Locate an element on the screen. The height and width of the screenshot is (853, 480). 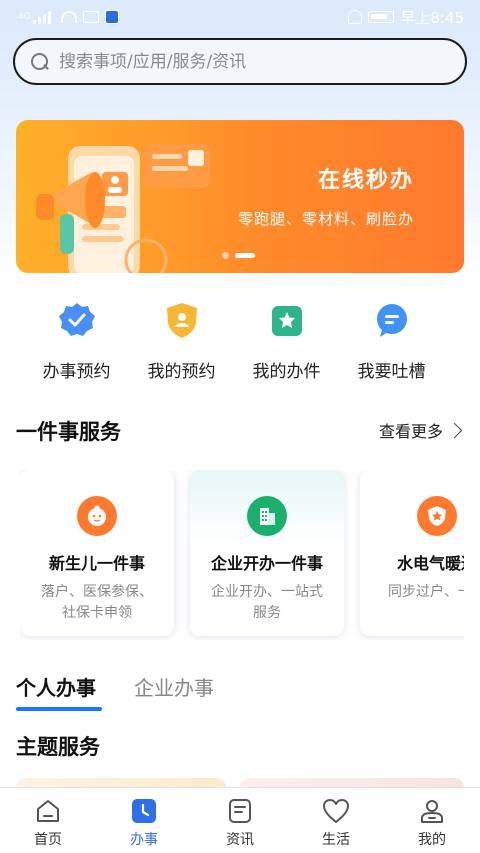
network-type: 4G is located at coordinates (24, 17).